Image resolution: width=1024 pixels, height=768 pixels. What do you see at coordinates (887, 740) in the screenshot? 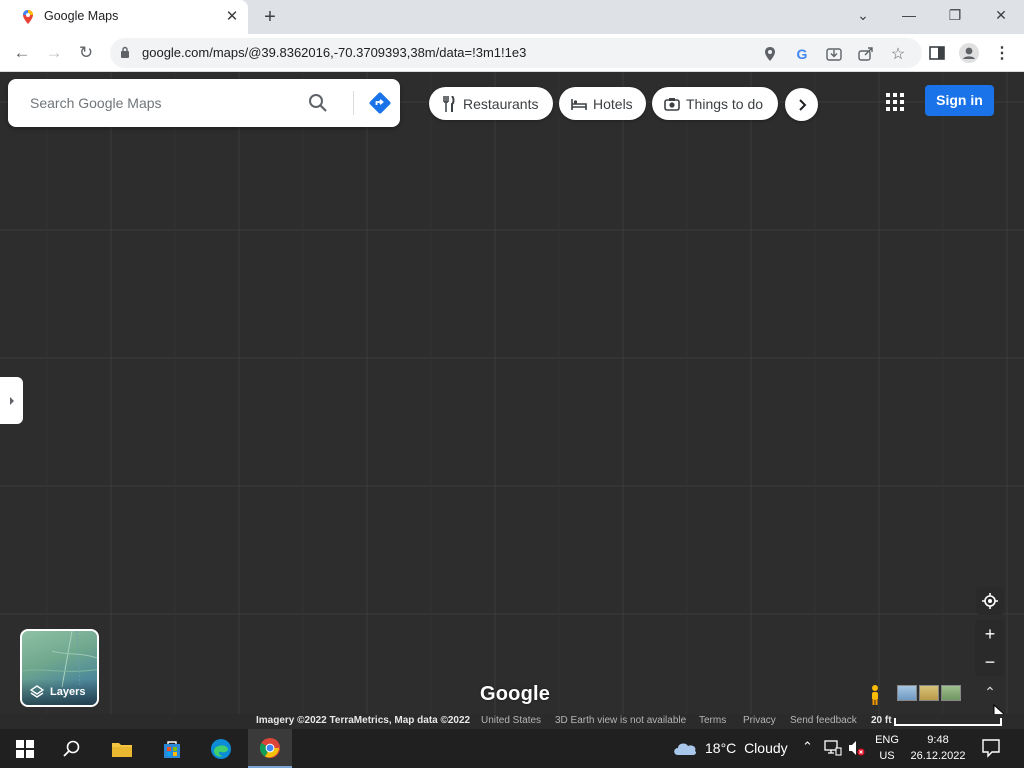
I see `lang-code: ENG` at bounding box center [887, 740].